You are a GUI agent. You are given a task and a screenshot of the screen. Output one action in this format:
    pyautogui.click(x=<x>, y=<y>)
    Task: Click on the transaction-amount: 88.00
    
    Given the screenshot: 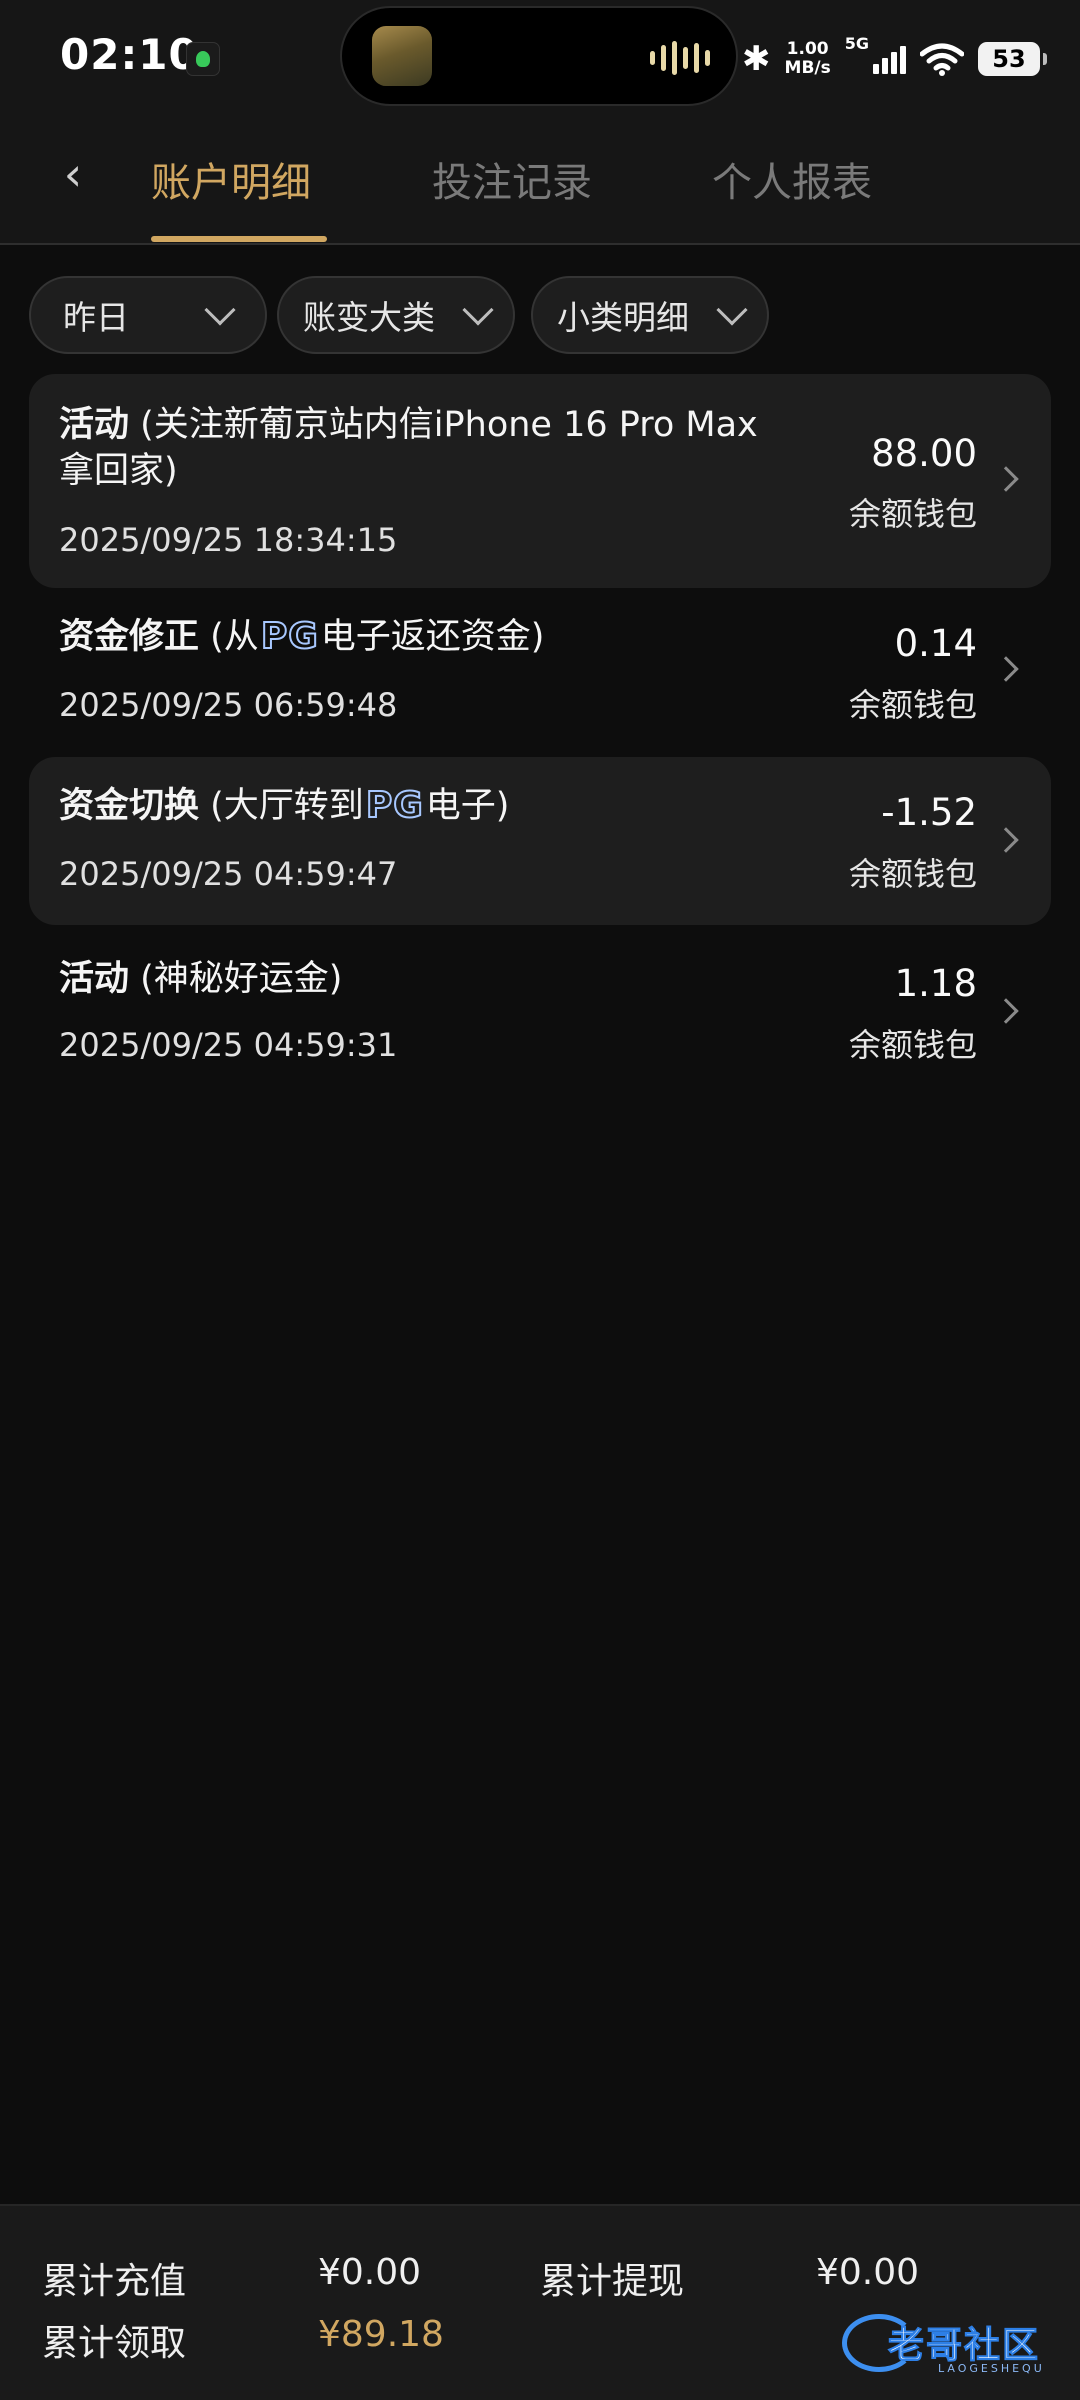 What is the action you would take?
    pyautogui.click(x=924, y=453)
    